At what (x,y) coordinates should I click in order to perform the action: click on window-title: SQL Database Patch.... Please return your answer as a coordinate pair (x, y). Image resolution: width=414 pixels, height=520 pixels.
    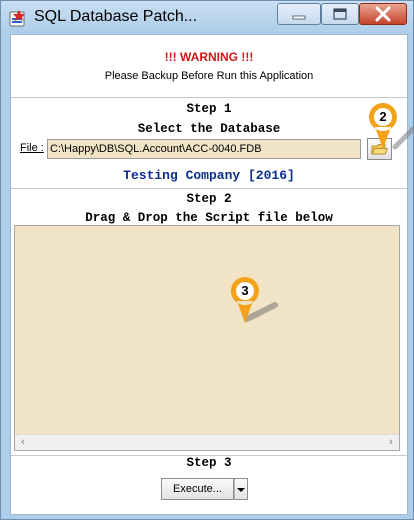
    Looking at the image, I should click on (116, 16).